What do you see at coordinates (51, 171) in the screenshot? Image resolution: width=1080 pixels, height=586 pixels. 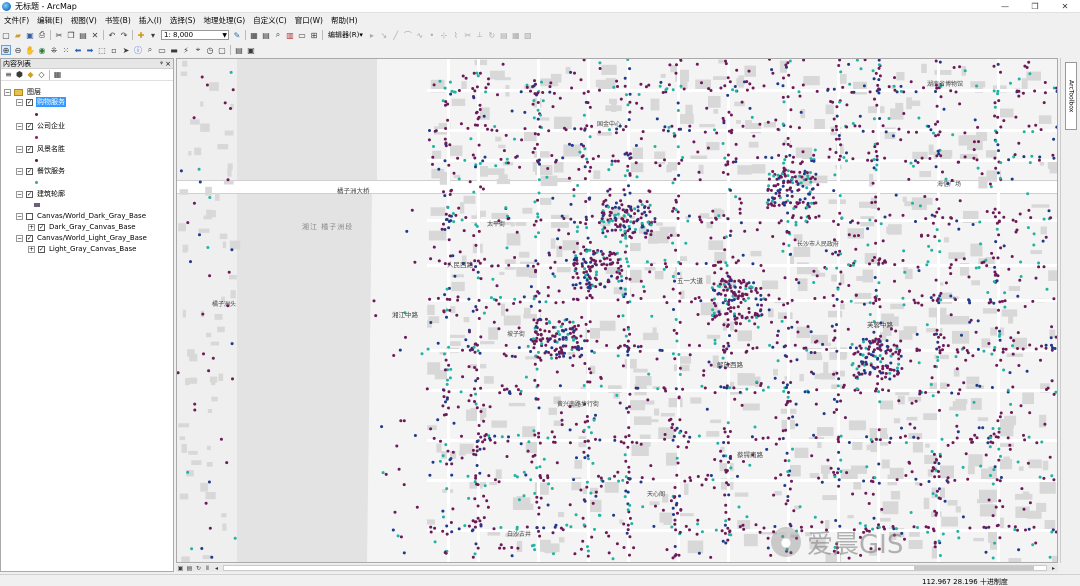 I see `layer-label: 餐饮服务` at bounding box center [51, 171].